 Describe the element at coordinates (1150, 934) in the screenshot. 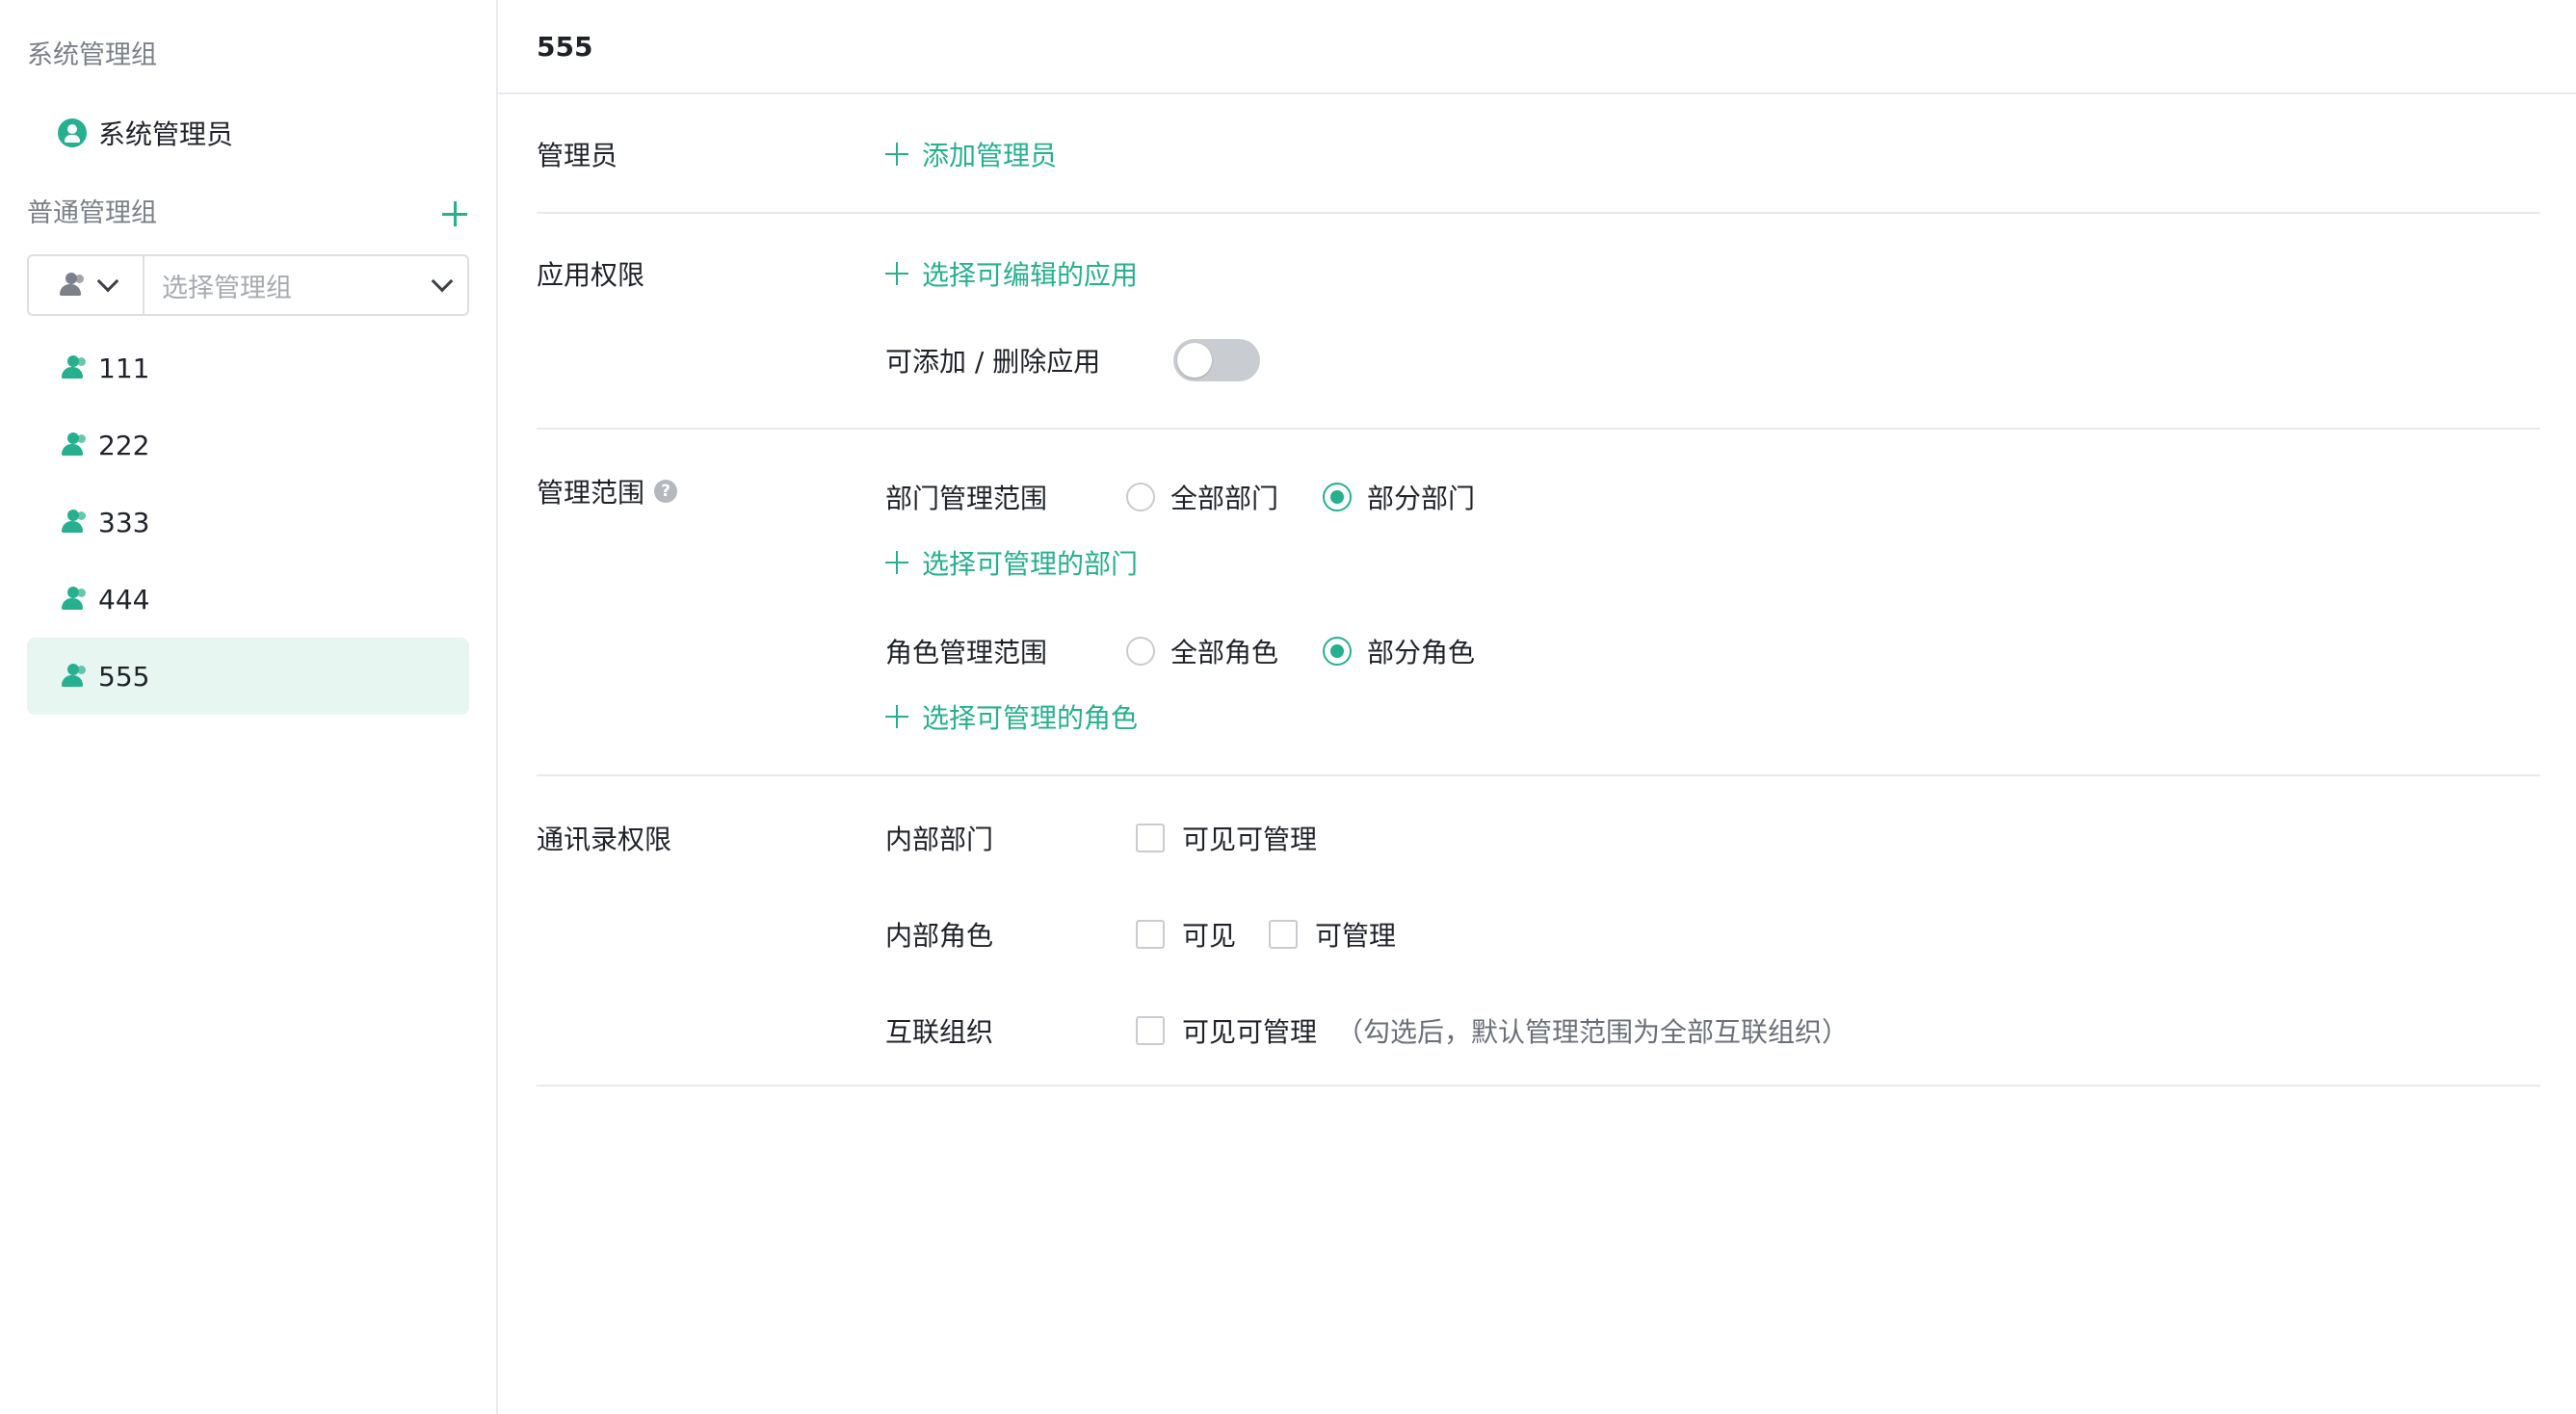

I see `internal-role-visible-checkbox` at that location.